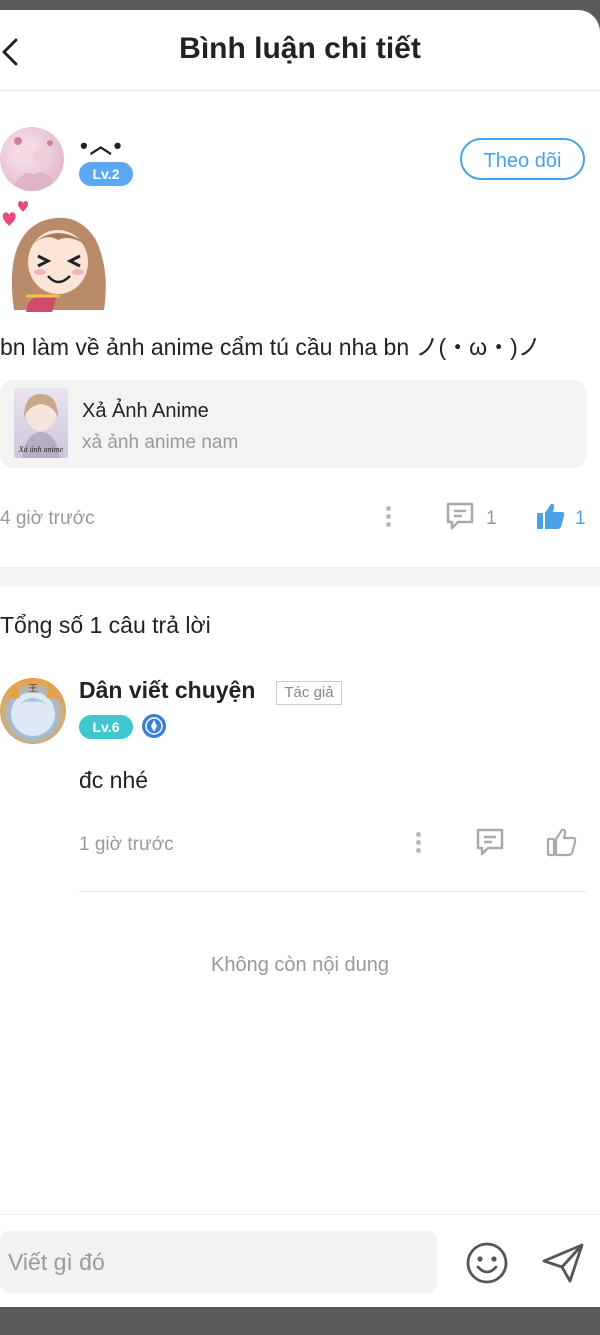 This screenshot has width=600, height=1335. I want to click on reply-text: đc nhé, so click(114, 780).